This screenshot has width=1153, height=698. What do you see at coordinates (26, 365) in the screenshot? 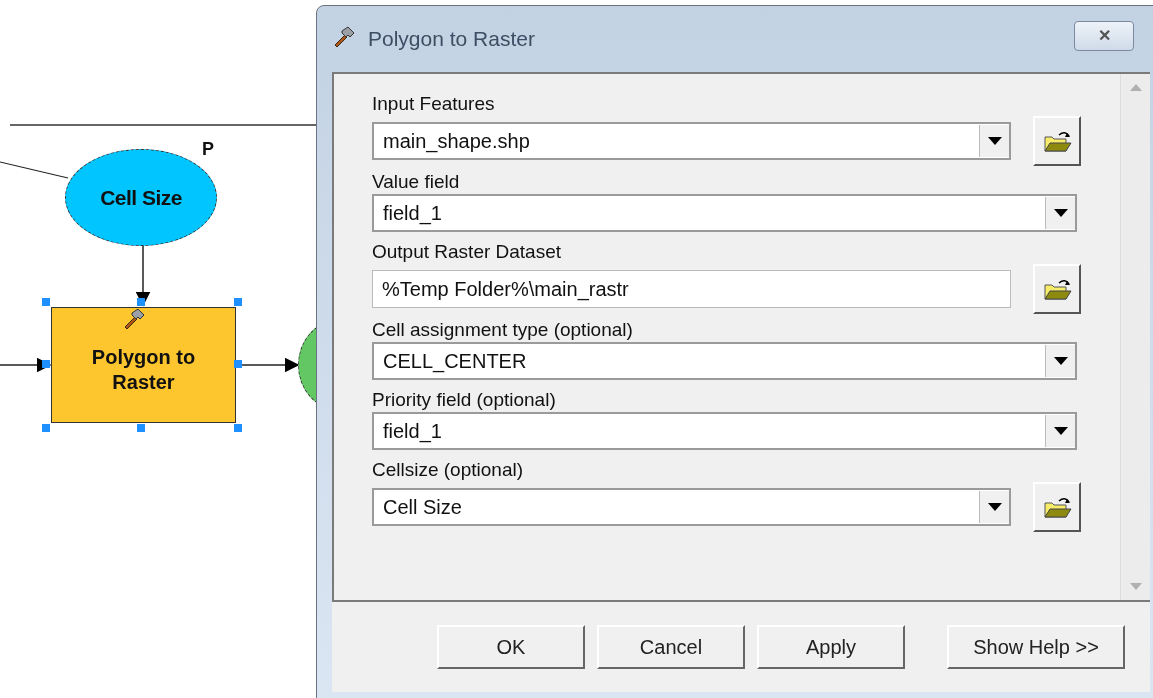
I see `connector-arrow` at bounding box center [26, 365].